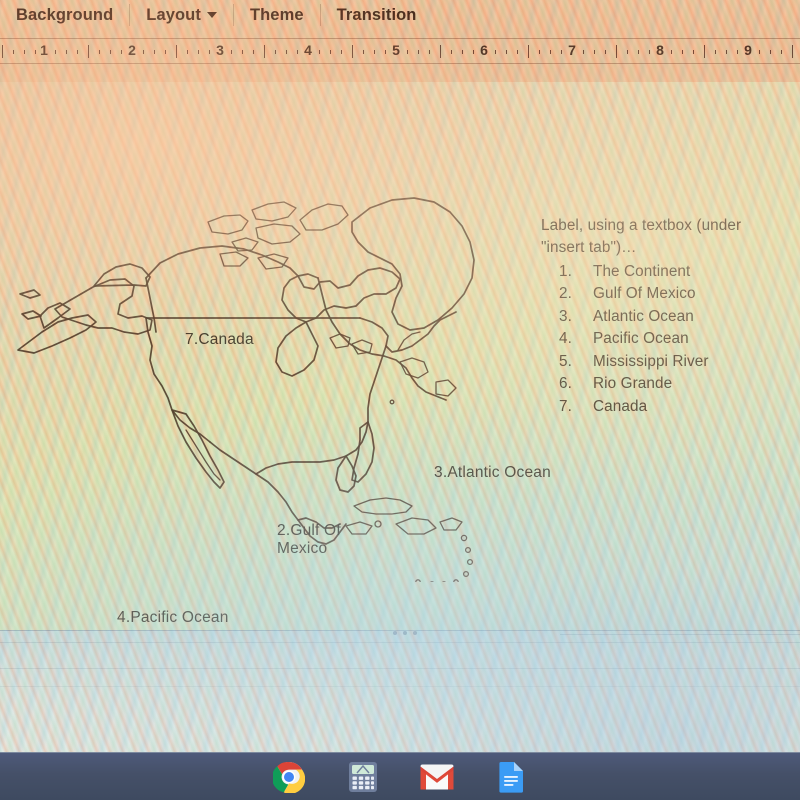  I want to click on ruler-number: 6, so click(484, 50).